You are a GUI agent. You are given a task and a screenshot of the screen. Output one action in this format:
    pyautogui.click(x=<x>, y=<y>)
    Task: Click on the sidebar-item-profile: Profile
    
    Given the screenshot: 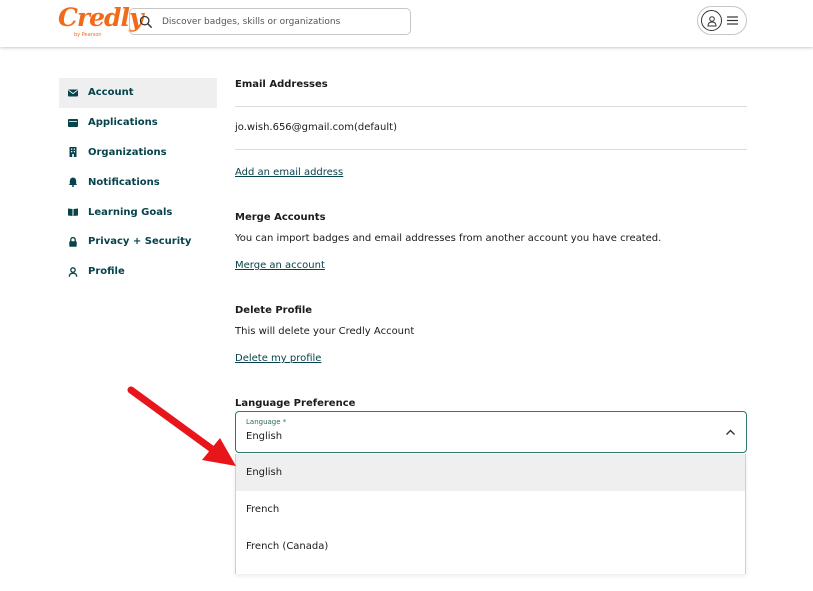 What is the action you would take?
    pyautogui.click(x=138, y=272)
    